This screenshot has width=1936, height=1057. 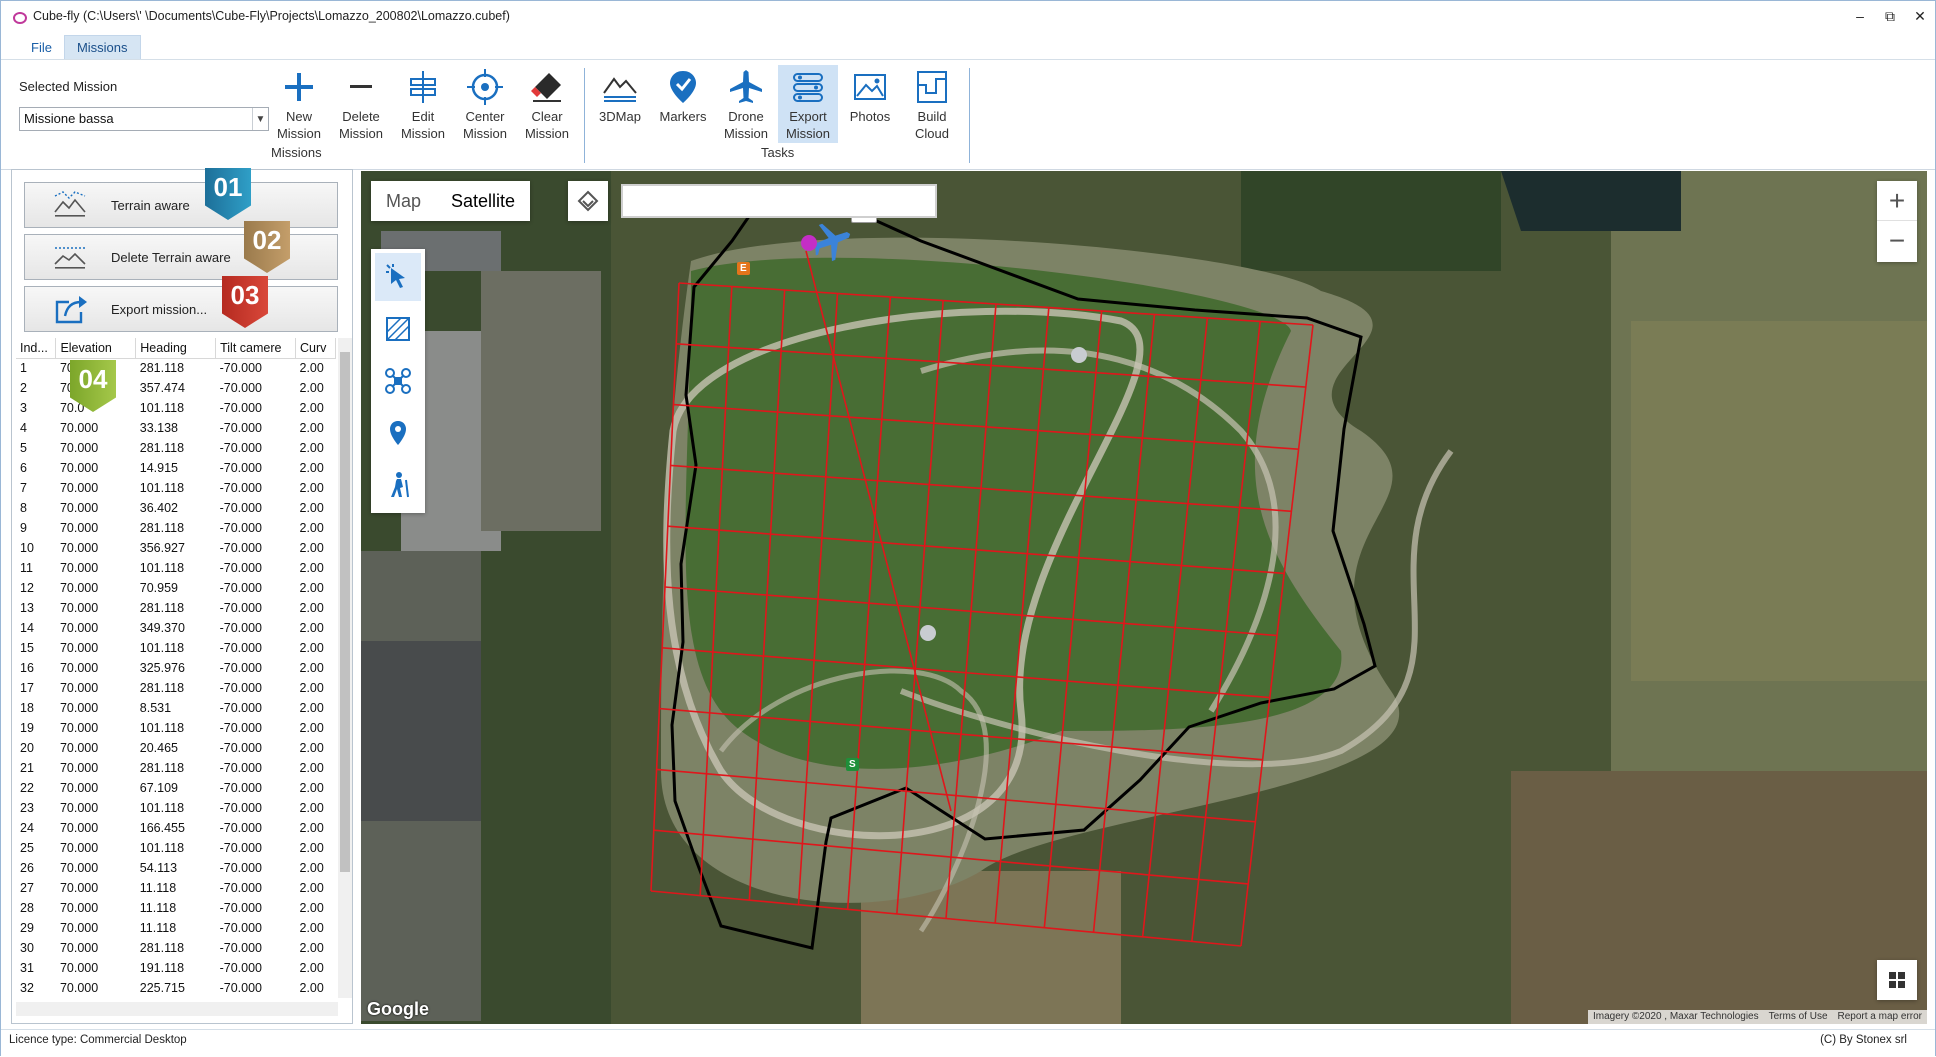 I want to click on table-row: 31 70.000 191.118 -70.000 2.00, so click(x=176, y=968).